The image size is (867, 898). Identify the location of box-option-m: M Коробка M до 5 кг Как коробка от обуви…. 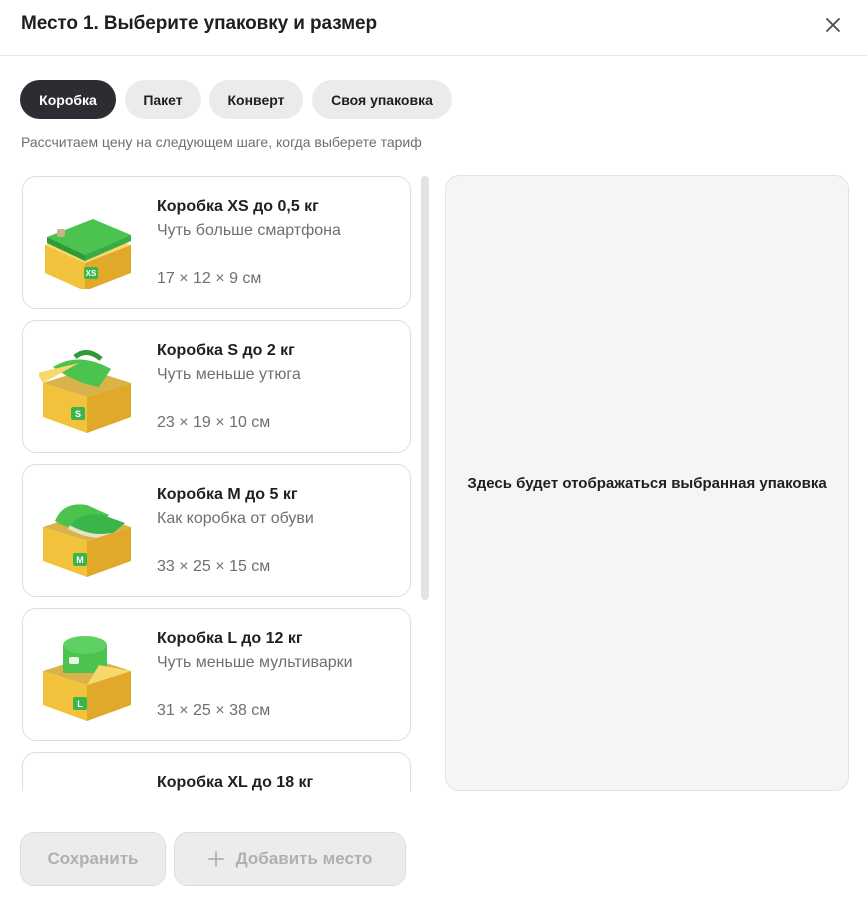
(216, 530).